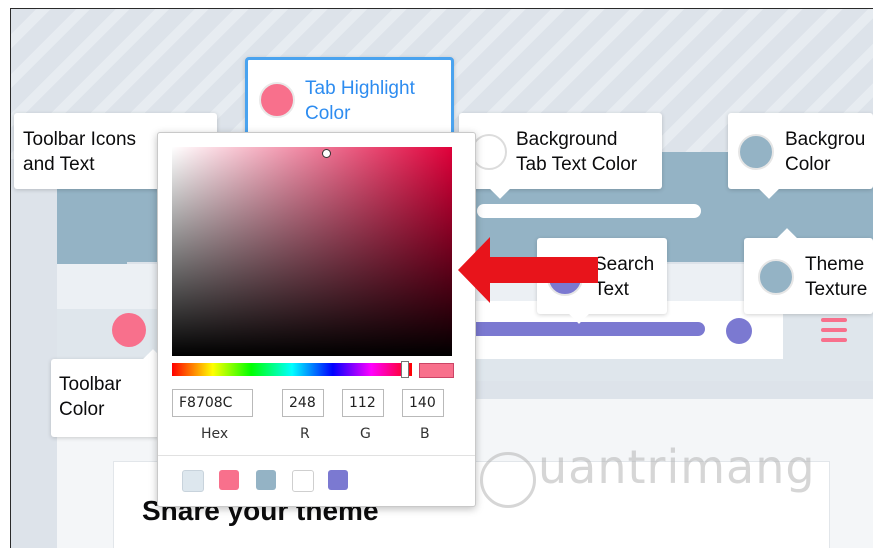 The width and height of the screenshot is (873, 548). I want to click on search-icon-dot, so click(739, 331).